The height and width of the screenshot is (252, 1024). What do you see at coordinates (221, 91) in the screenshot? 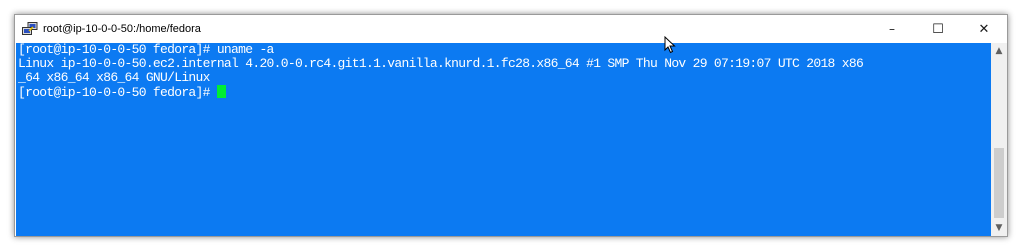
I see `text-cursor` at bounding box center [221, 91].